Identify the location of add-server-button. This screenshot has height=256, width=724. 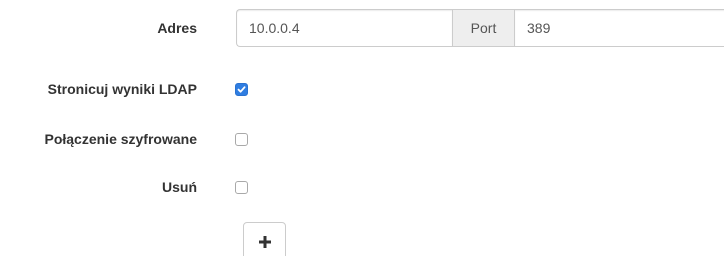
(264, 239).